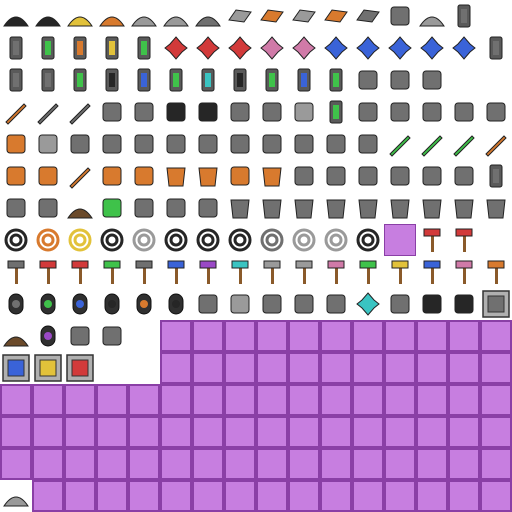 The height and width of the screenshot is (512, 512). Describe the element at coordinates (304, 272) in the screenshot. I see `painter-gray-icon` at that location.